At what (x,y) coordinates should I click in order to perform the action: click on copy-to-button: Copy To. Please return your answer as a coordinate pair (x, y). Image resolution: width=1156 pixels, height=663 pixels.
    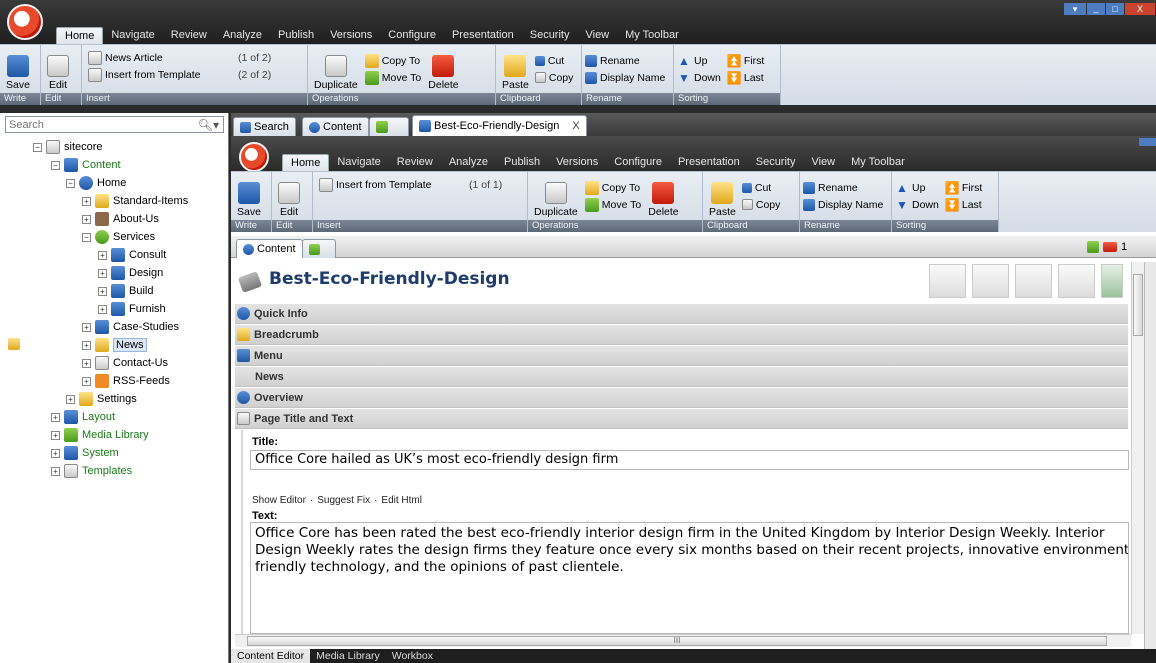
    Looking at the image, I should click on (393, 60).